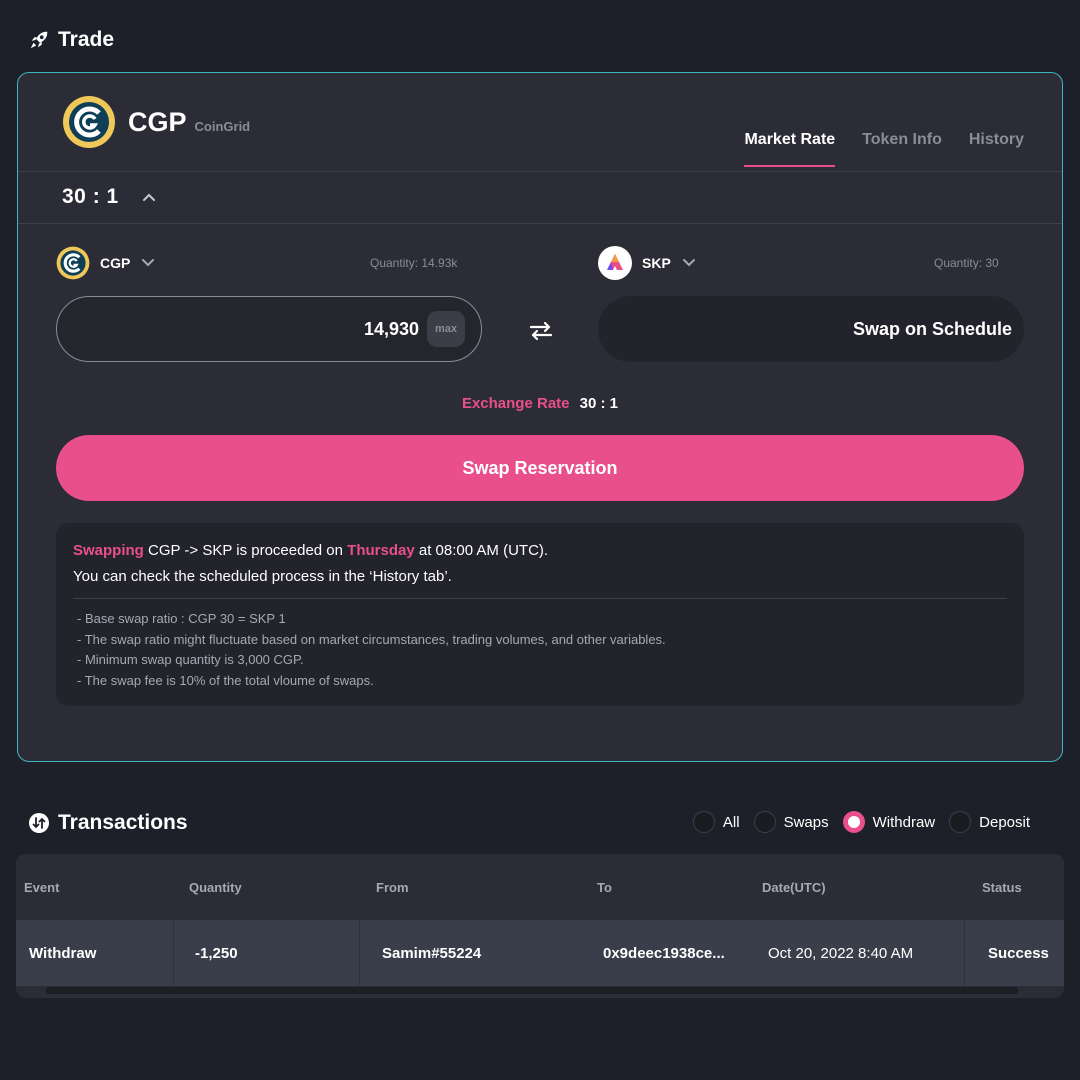 The image size is (1080, 1080). I want to click on from-token-select: CGP, so click(106, 263).